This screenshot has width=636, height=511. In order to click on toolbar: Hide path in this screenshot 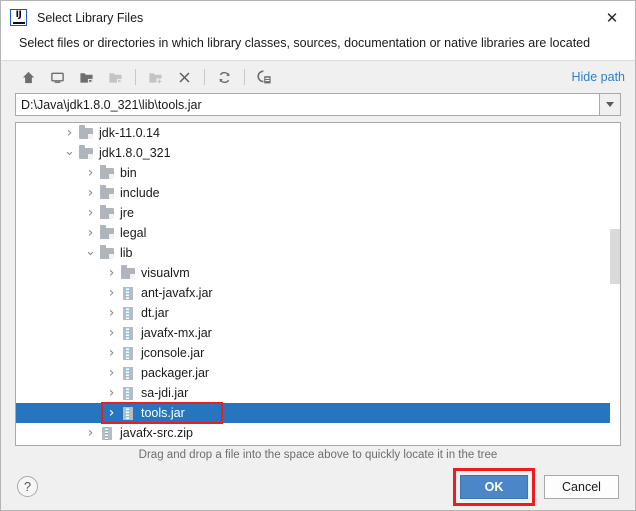, I will do `click(318, 77)`.